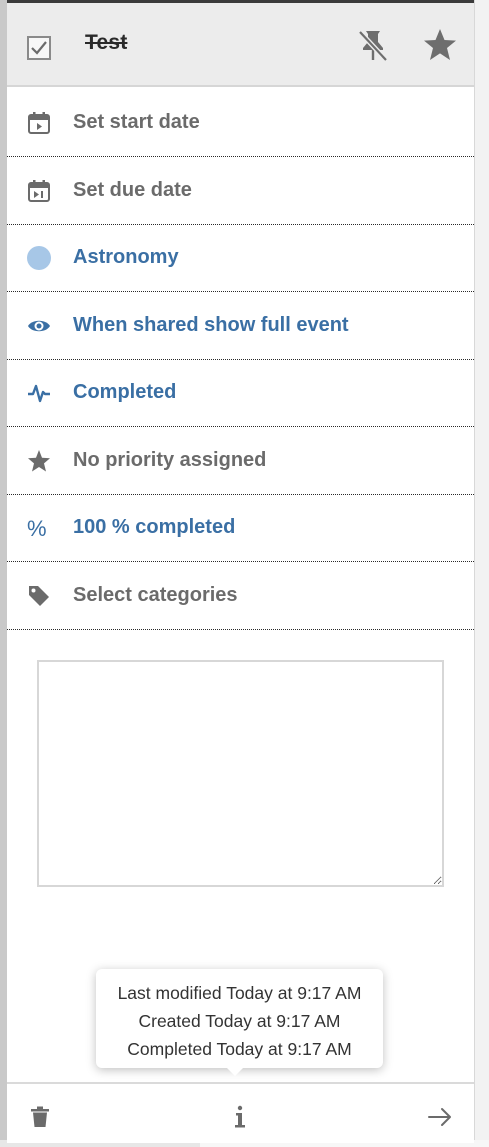  Describe the element at coordinates (39, 191) in the screenshot. I see `calendar-due-icon` at that location.